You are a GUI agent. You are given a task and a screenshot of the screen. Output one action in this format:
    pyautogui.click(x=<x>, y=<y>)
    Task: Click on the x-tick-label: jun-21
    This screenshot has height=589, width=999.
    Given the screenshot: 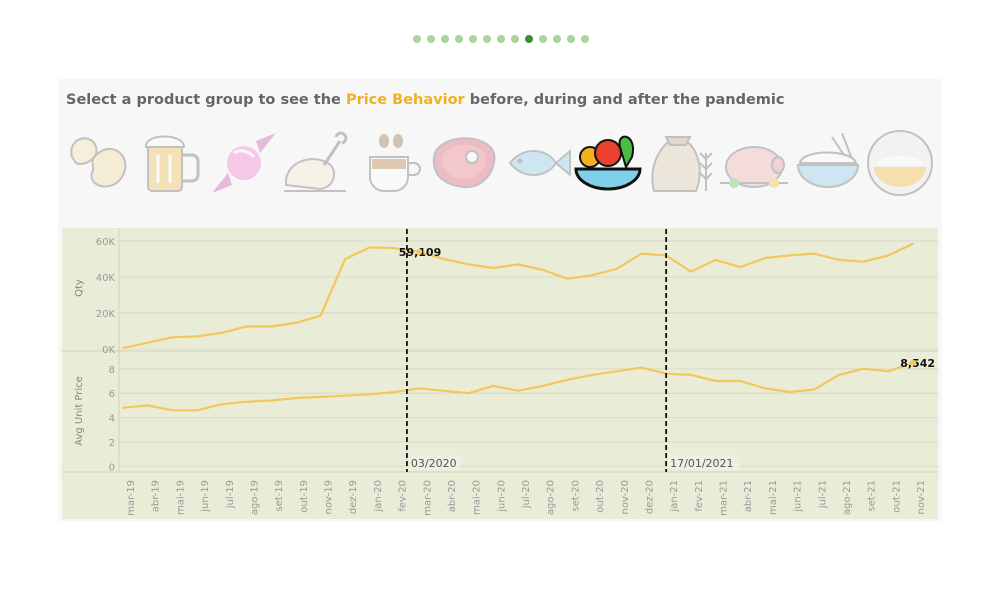 What is the action you would take?
    pyautogui.click(x=798, y=496)
    